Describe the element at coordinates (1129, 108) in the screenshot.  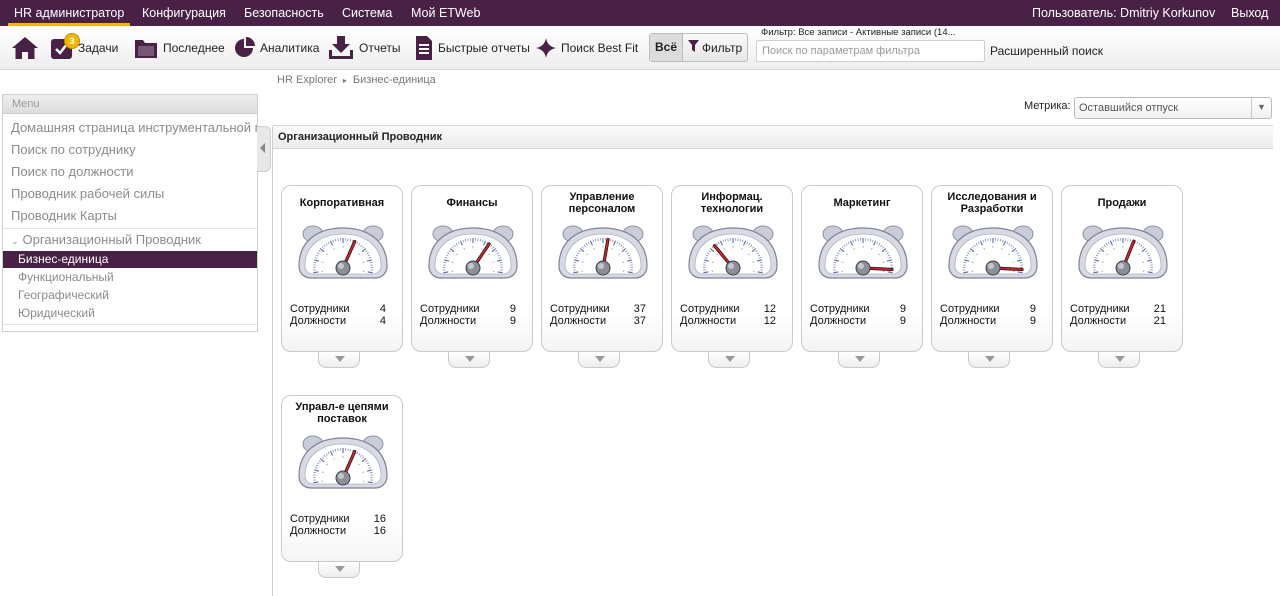
I see `metric-value: Оставшийся отпуск` at that location.